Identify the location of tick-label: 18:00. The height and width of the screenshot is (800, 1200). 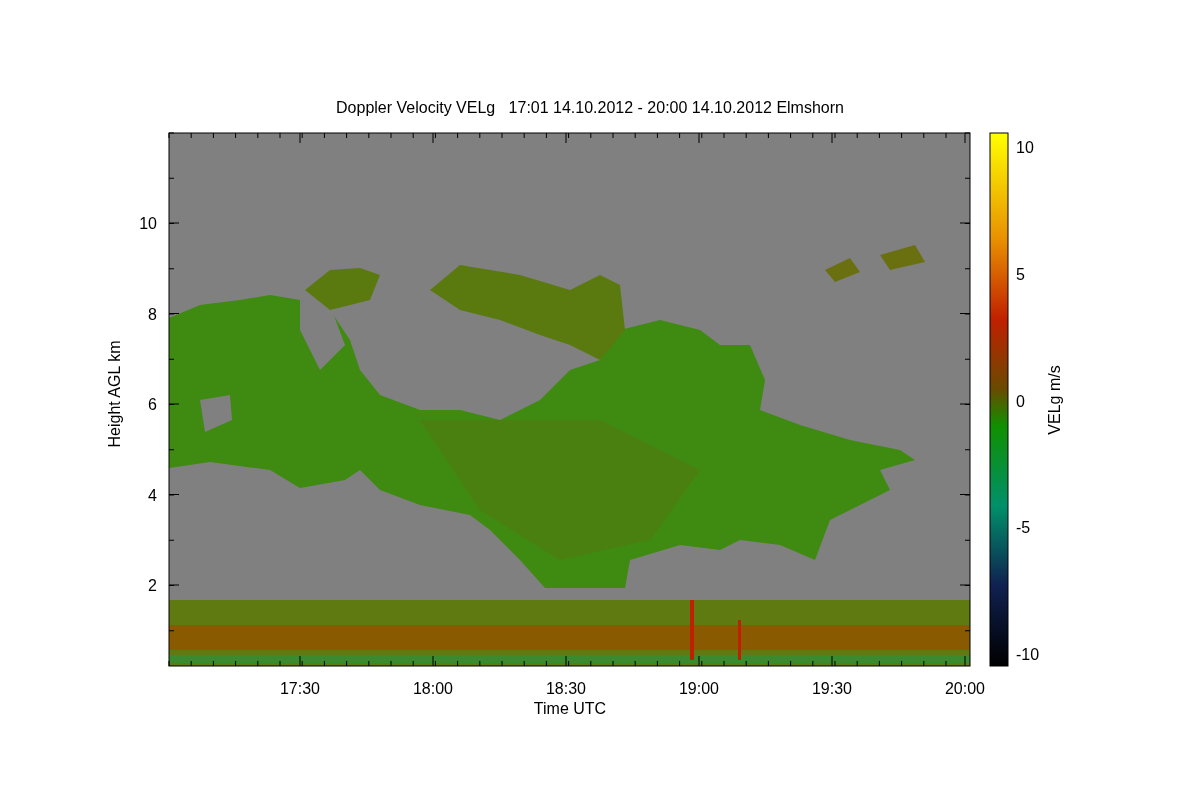
(433, 688).